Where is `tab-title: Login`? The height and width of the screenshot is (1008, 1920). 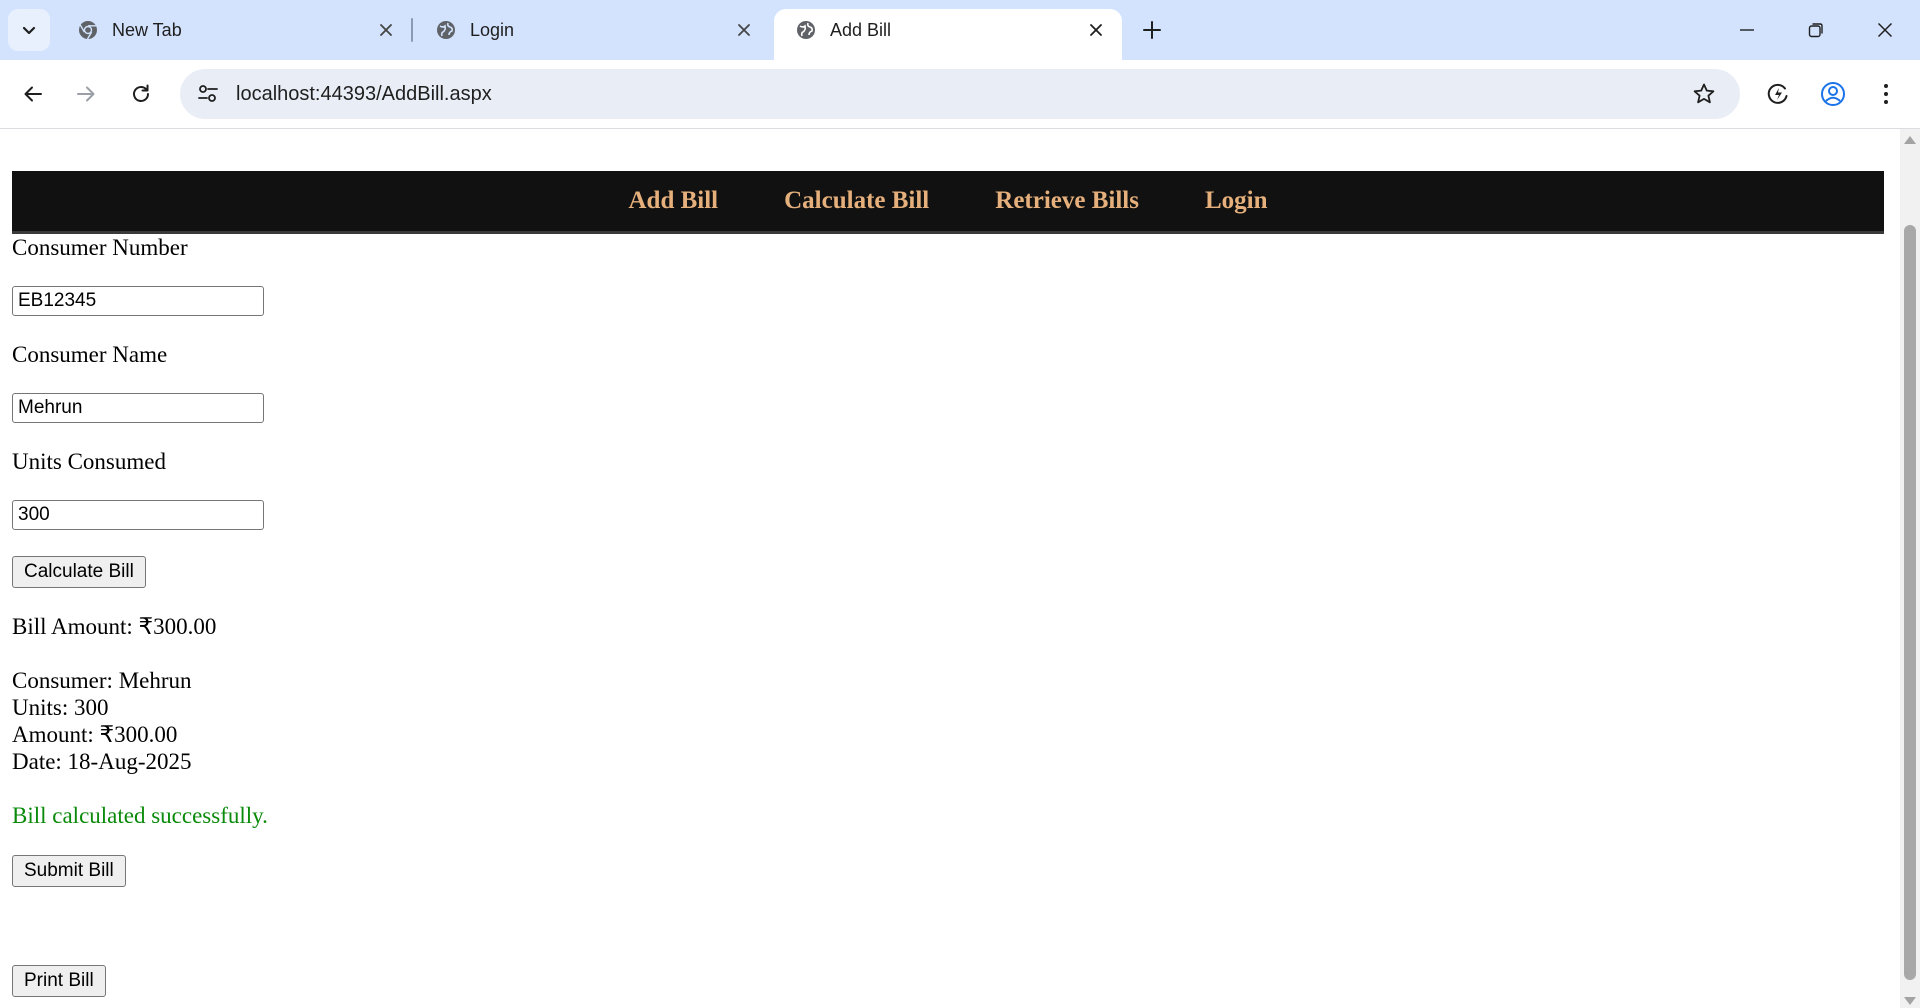 tab-title: Login is located at coordinates (492, 30).